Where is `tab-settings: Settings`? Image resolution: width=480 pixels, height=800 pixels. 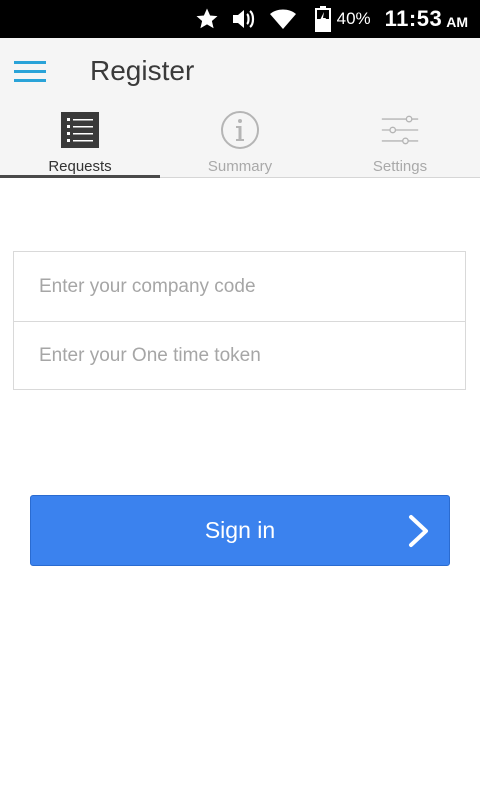
tab-settings: Settings is located at coordinates (400, 140).